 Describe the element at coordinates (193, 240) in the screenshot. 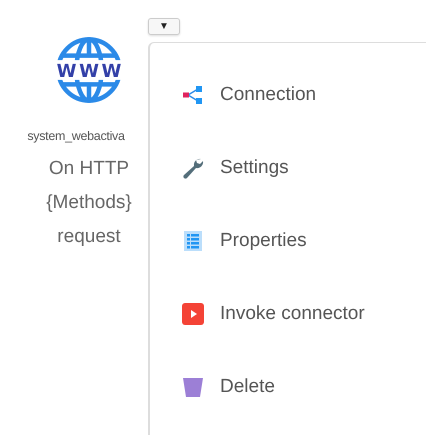

I see `list-icon` at that location.